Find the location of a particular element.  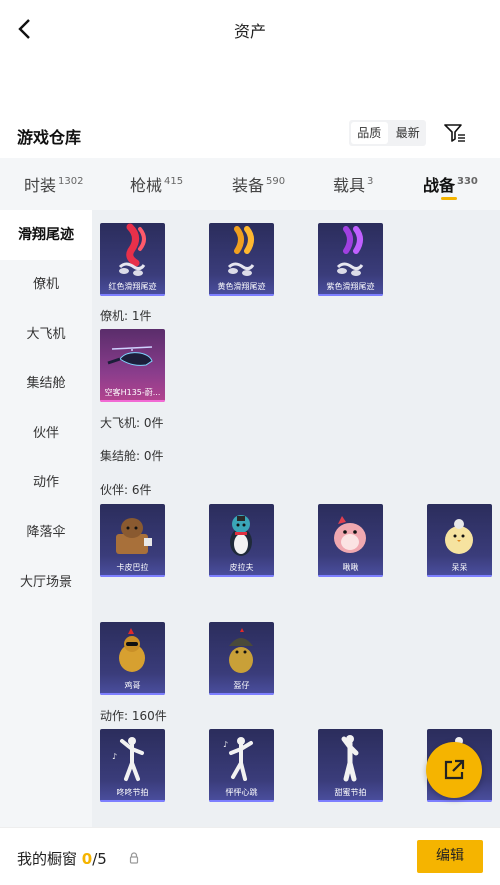

helmet-duck-icon is located at coordinates (241, 650).